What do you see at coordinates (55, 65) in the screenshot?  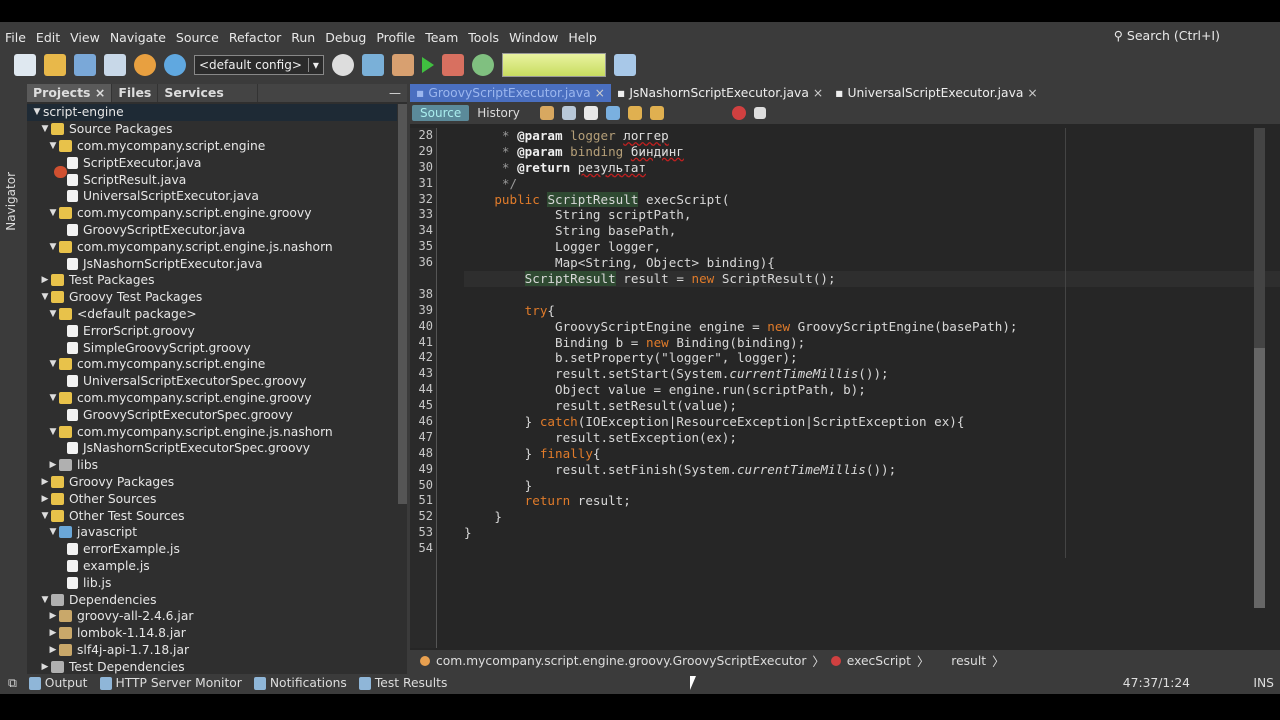 I see `new-project-icon` at bounding box center [55, 65].